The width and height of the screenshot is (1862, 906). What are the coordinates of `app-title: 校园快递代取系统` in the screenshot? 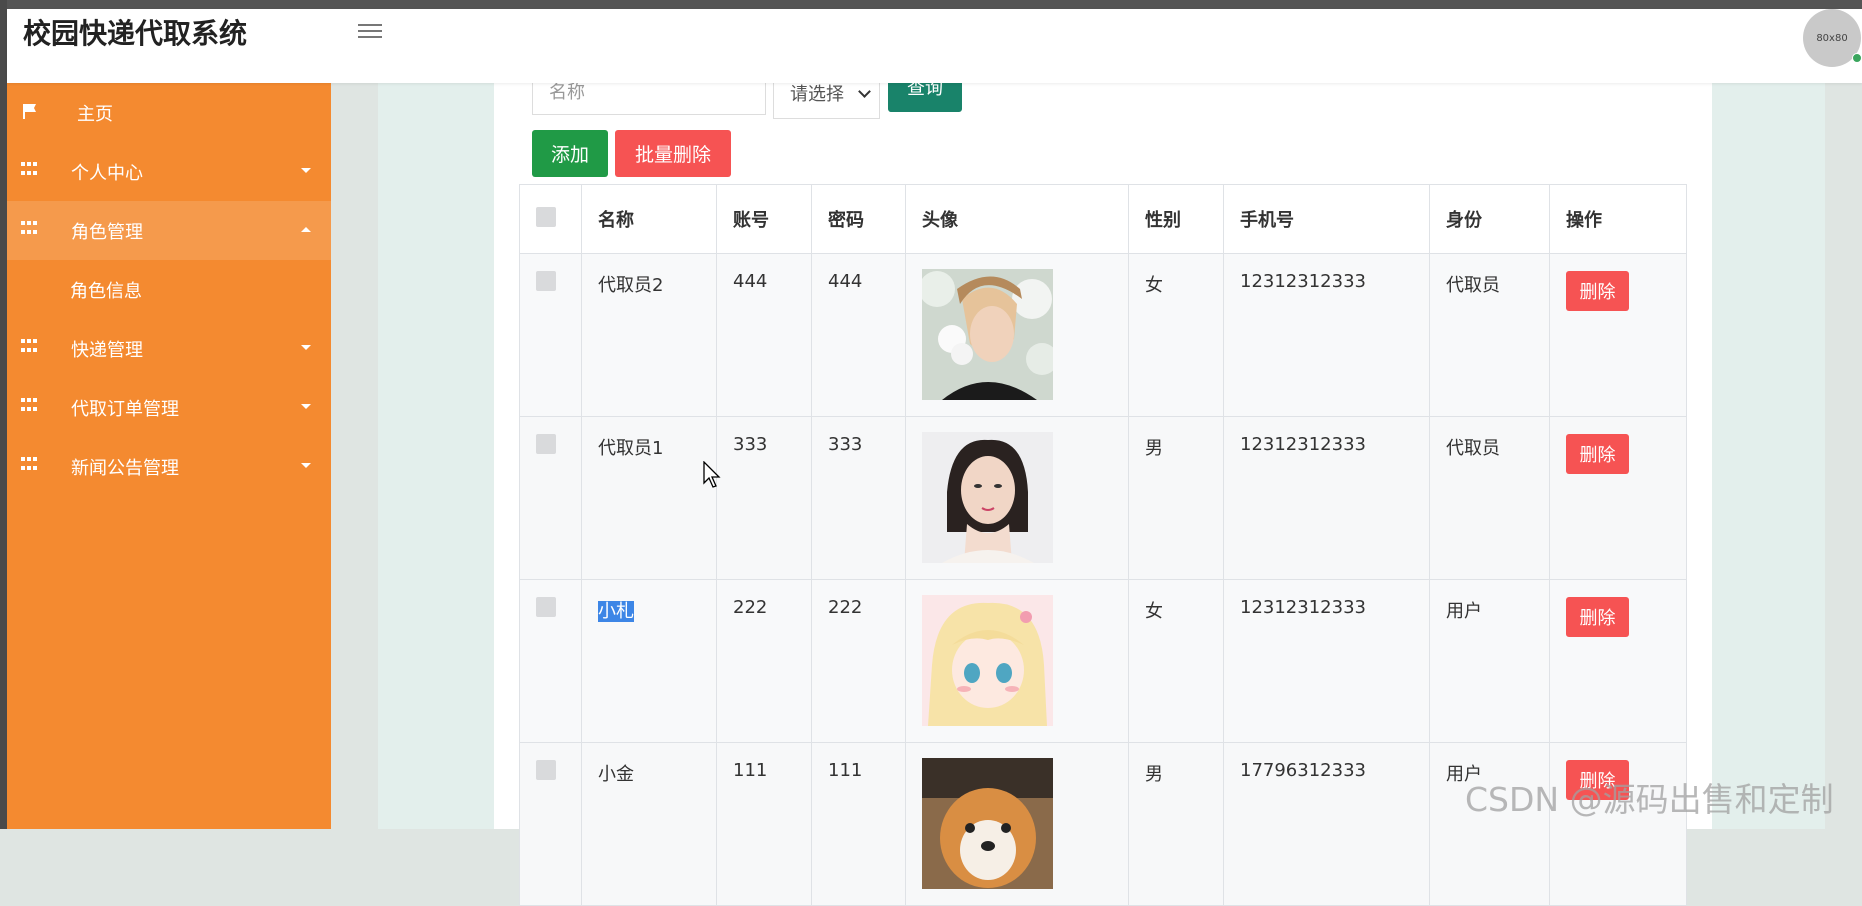 It's located at (135, 33).